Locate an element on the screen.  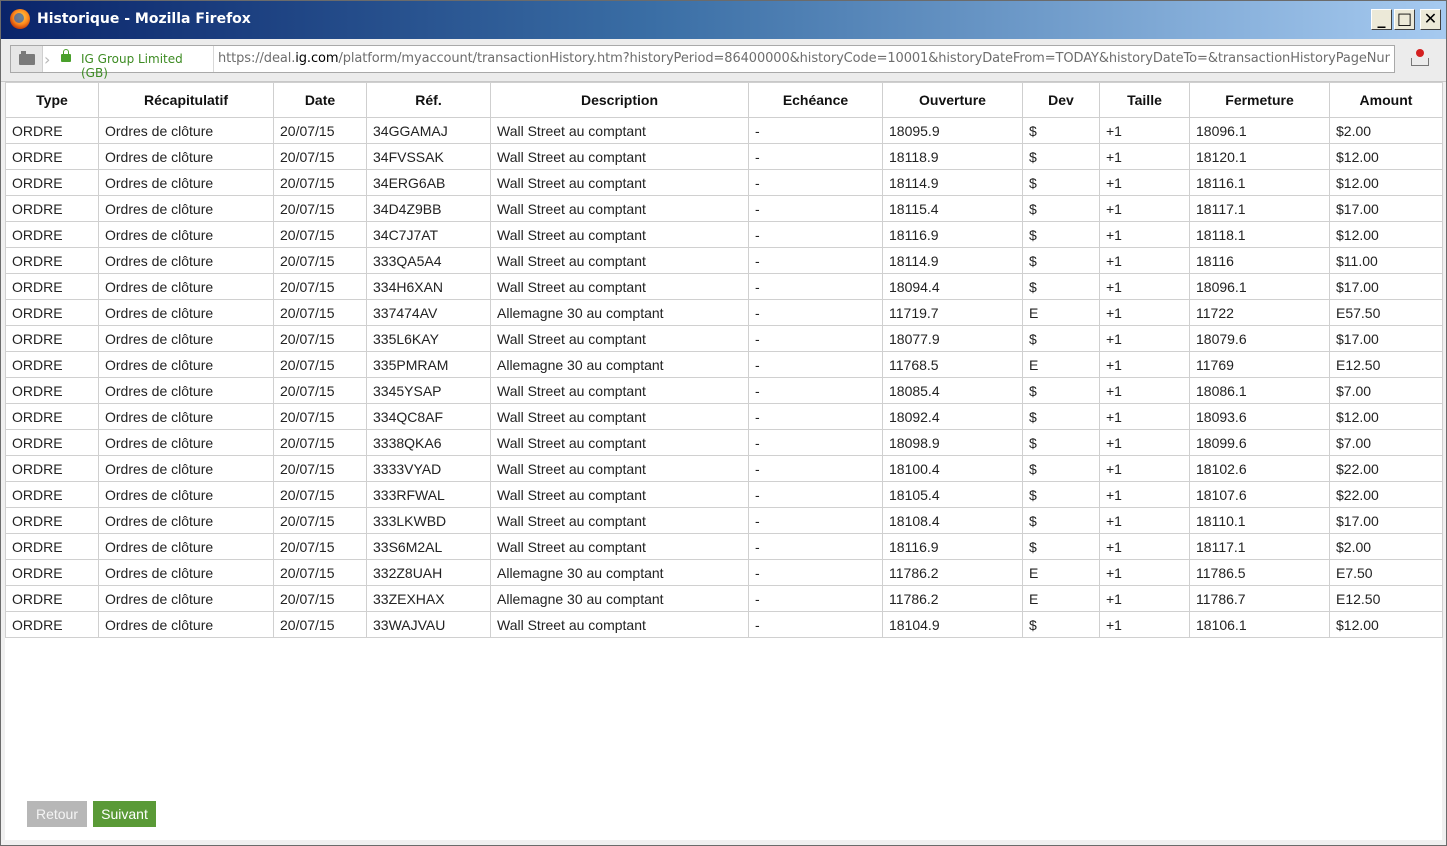
retour-button: Retour is located at coordinates (57, 814).